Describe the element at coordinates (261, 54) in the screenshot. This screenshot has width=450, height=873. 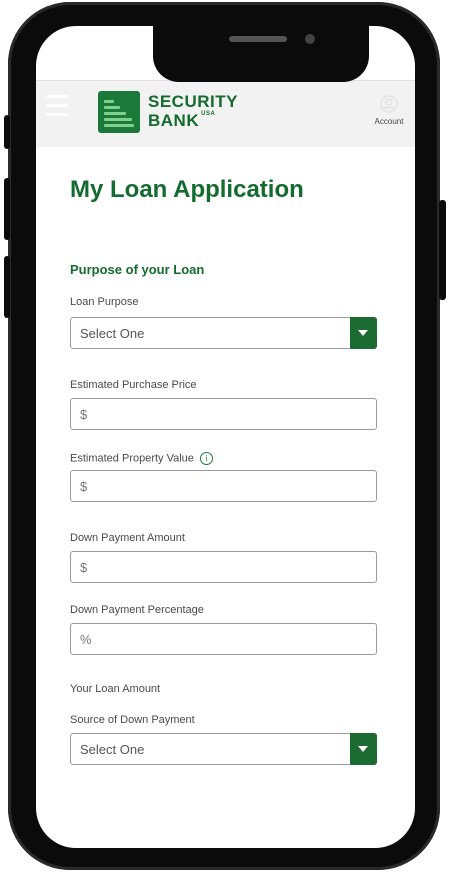
I see `phone-notch` at that location.